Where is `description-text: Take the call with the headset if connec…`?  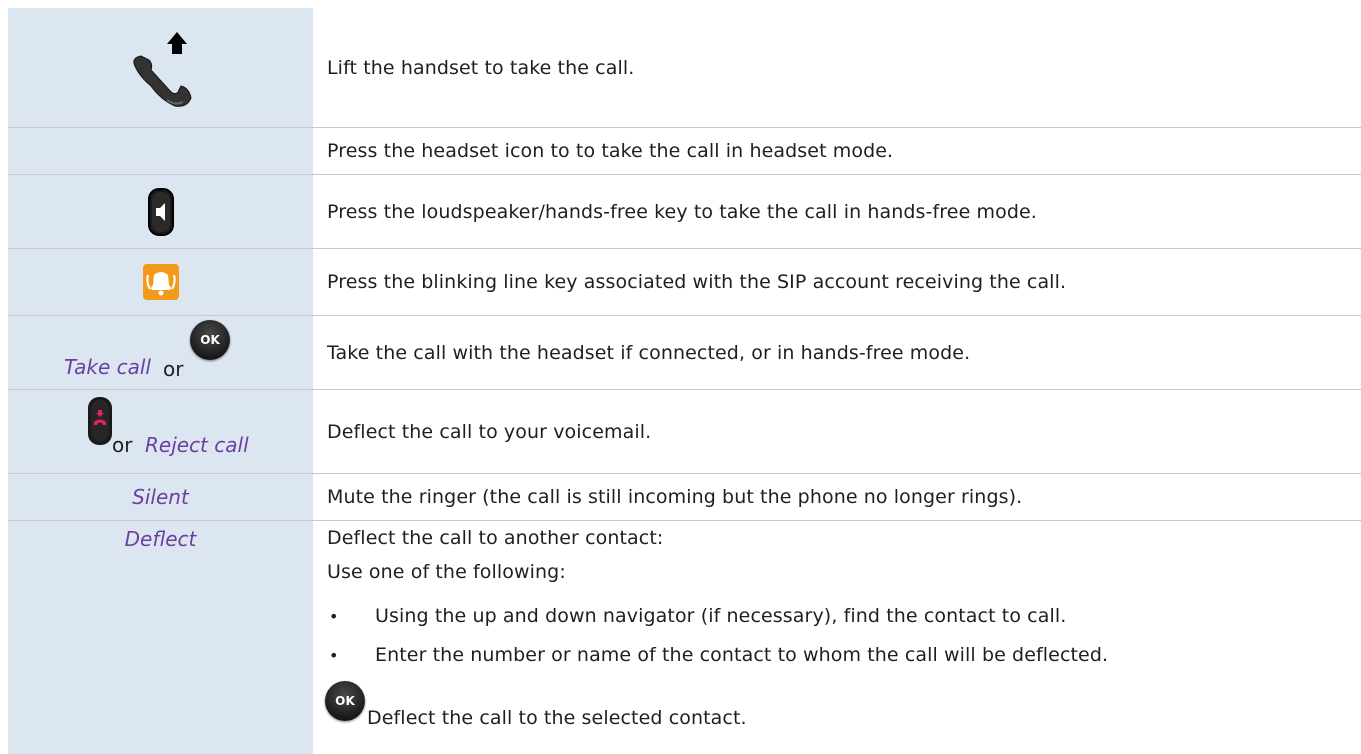 description-text: Take the call with the headset if connec… is located at coordinates (649, 352).